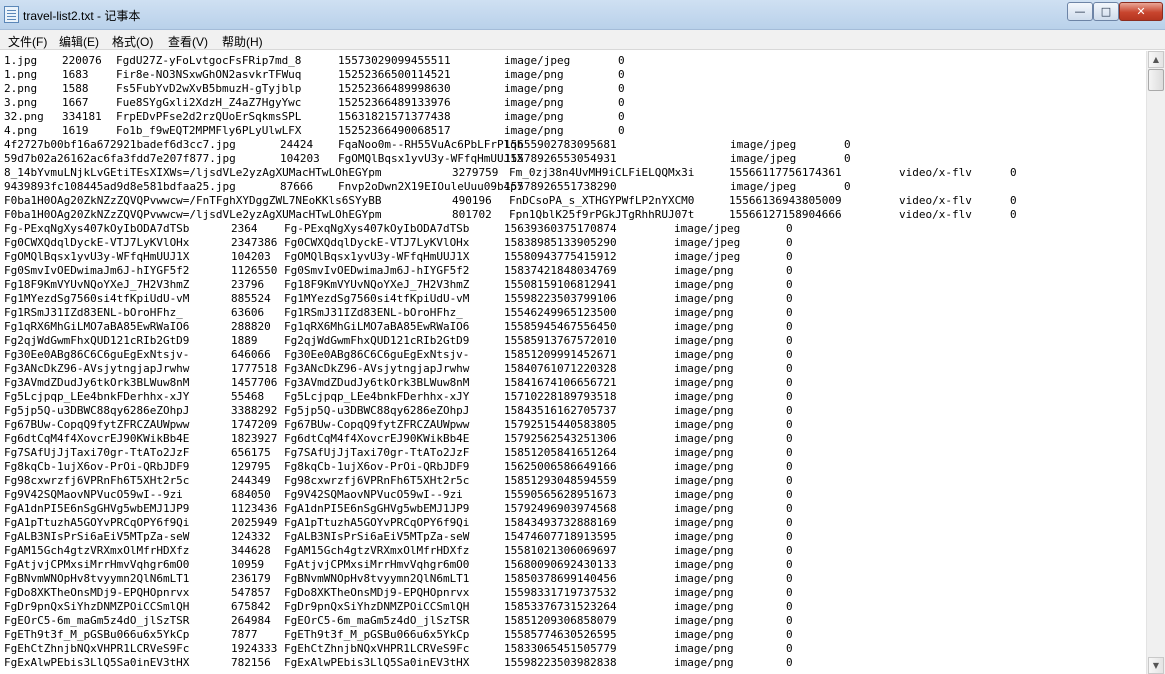 This screenshot has height=674, width=1165. What do you see at coordinates (560, 340) in the screenshot?
I see `text-cell: 15585913767572010` at bounding box center [560, 340].